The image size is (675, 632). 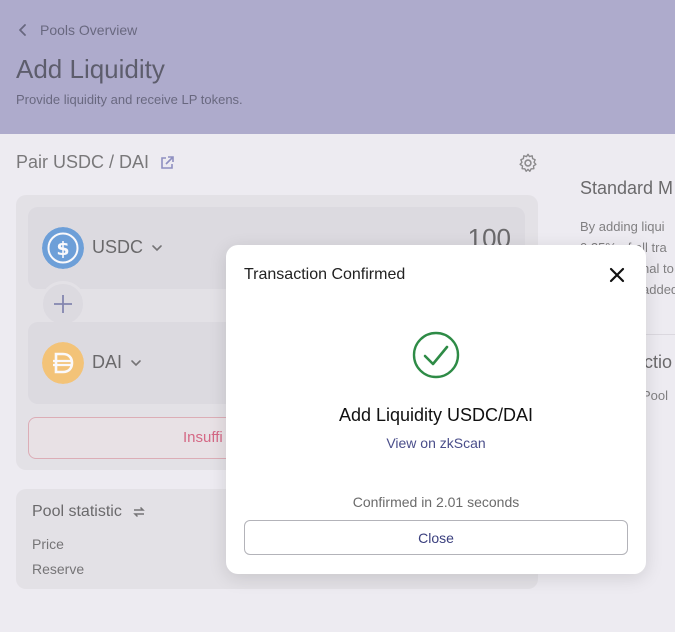 What do you see at coordinates (436, 415) in the screenshot?
I see `modal-heading: Add Liquidity USDC/DAI` at bounding box center [436, 415].